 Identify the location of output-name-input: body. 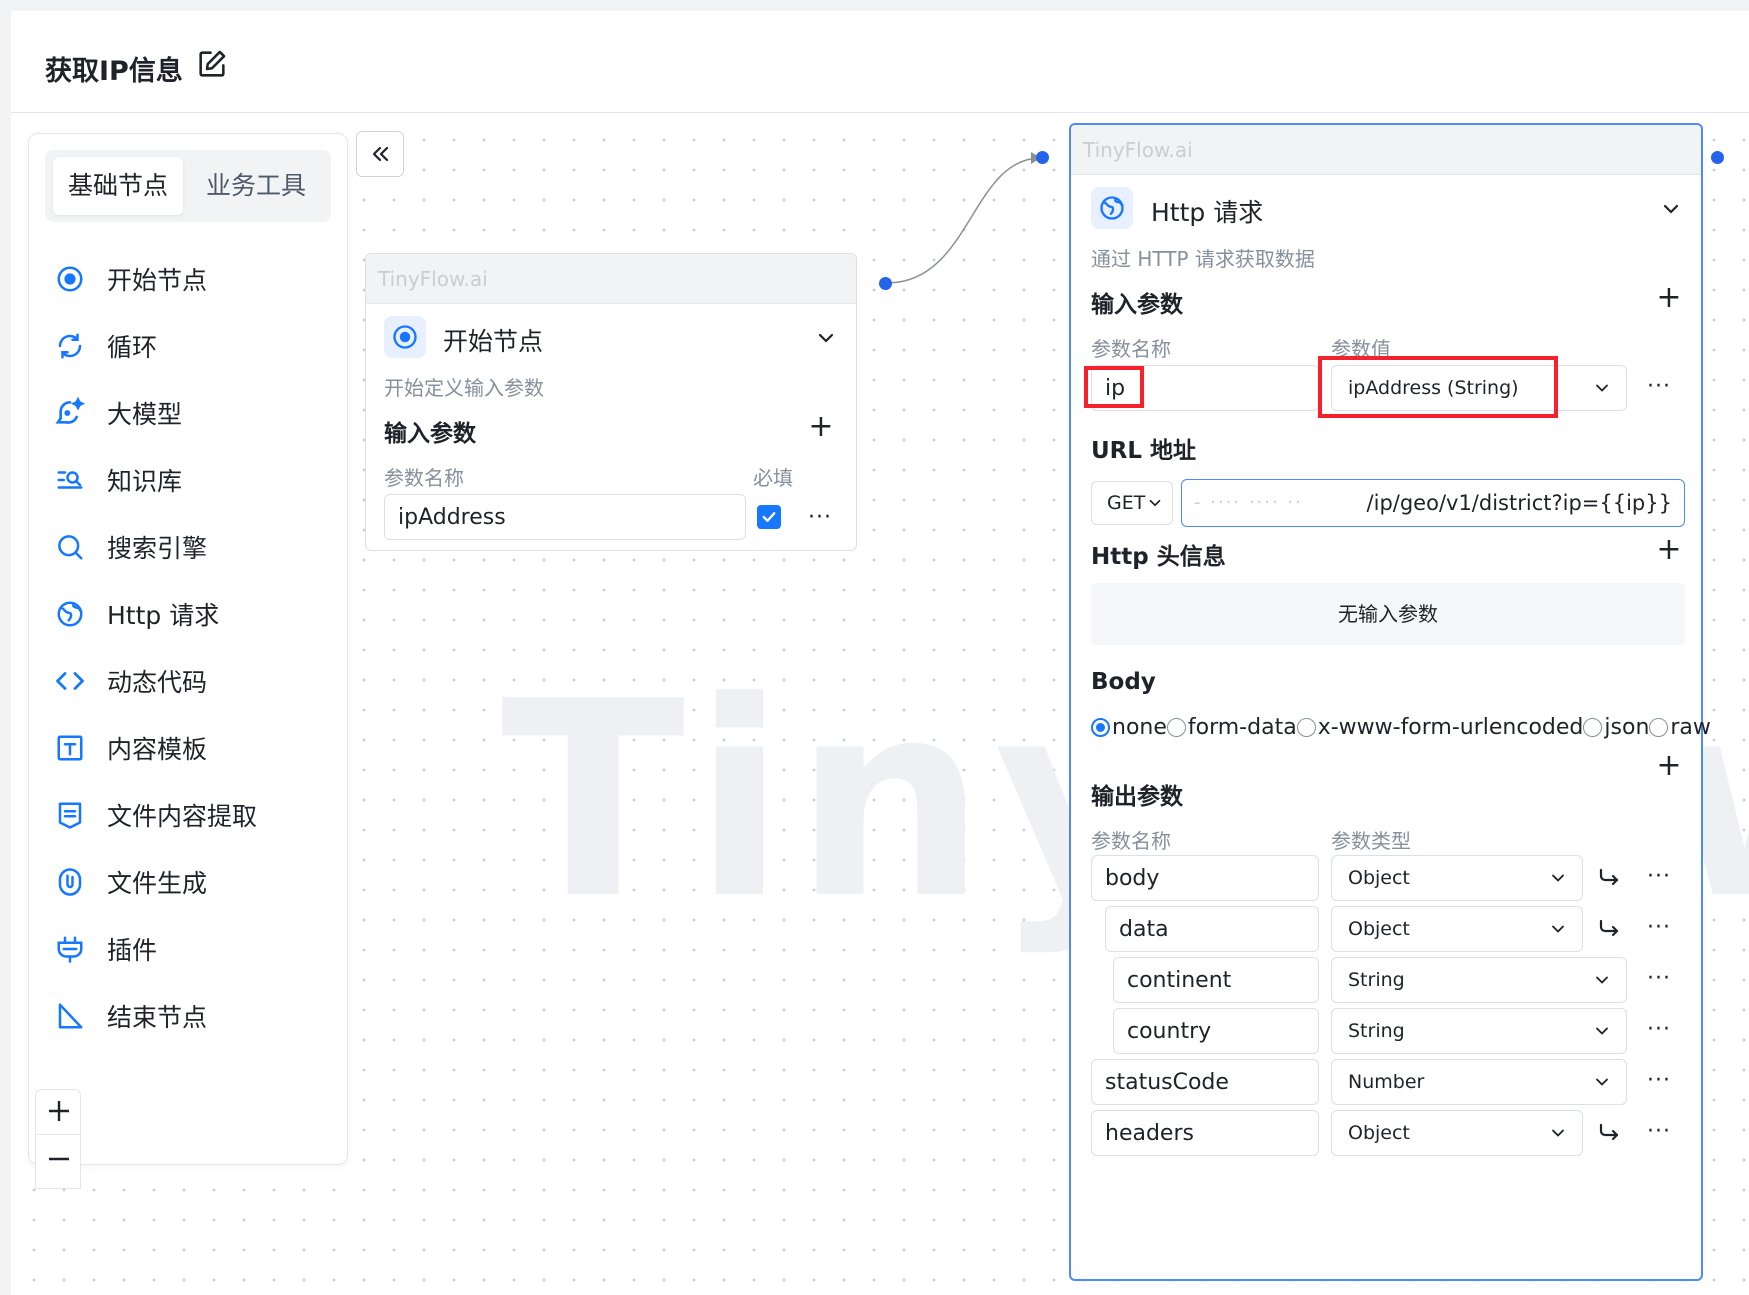
(1205, 878).